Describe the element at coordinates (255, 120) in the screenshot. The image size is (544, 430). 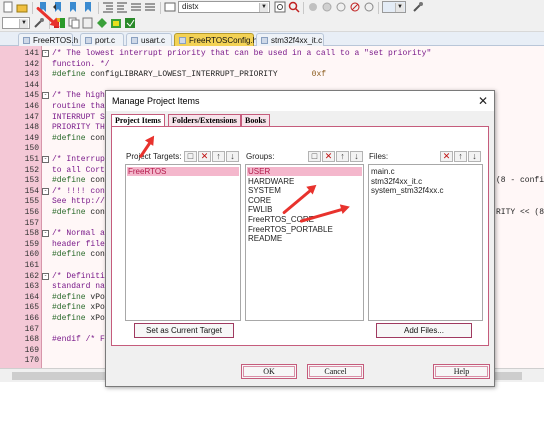
I see `tab-books: Books` at that location.